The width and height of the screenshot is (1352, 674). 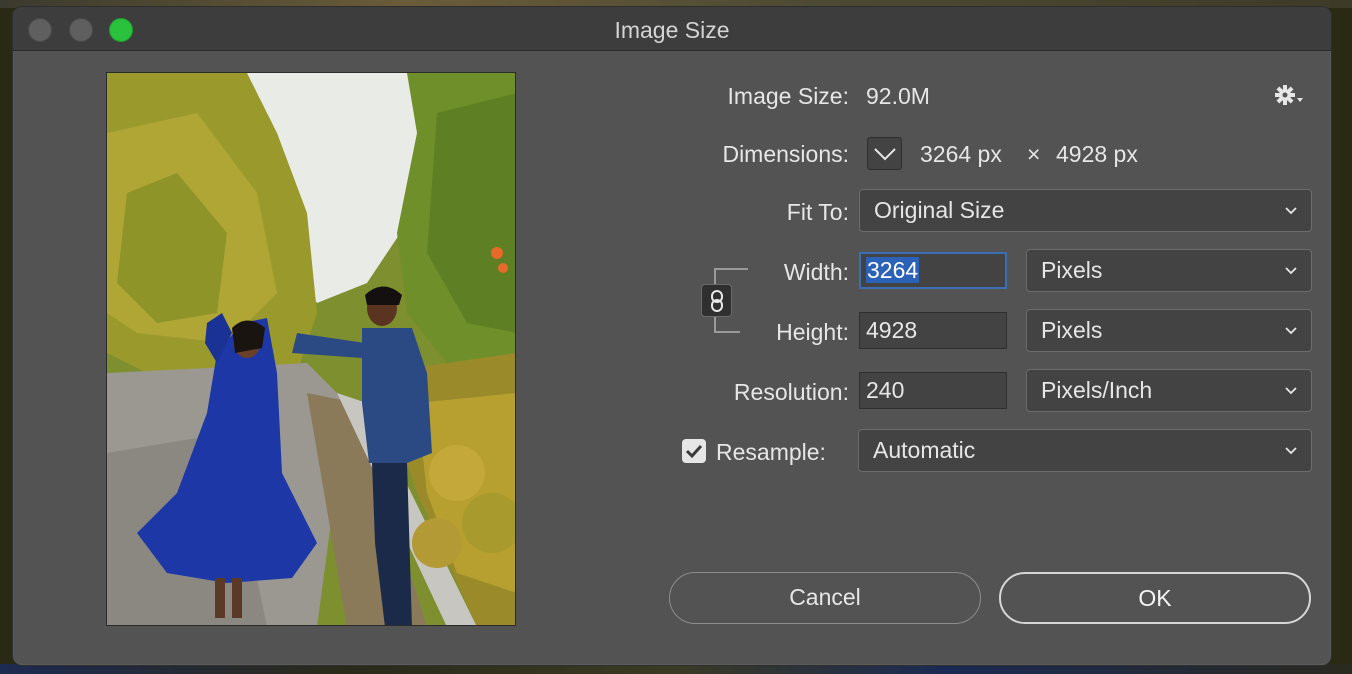 I want to click on constrain-proportions-button, so click(x=716, y=300).